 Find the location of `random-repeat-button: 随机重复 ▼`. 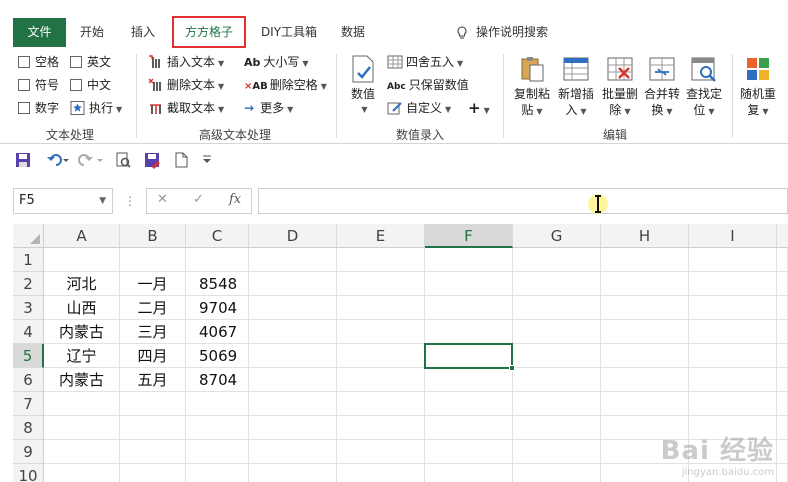

random-repeat-button: 随机重复 ▼ is located at coordinates (758, 87).